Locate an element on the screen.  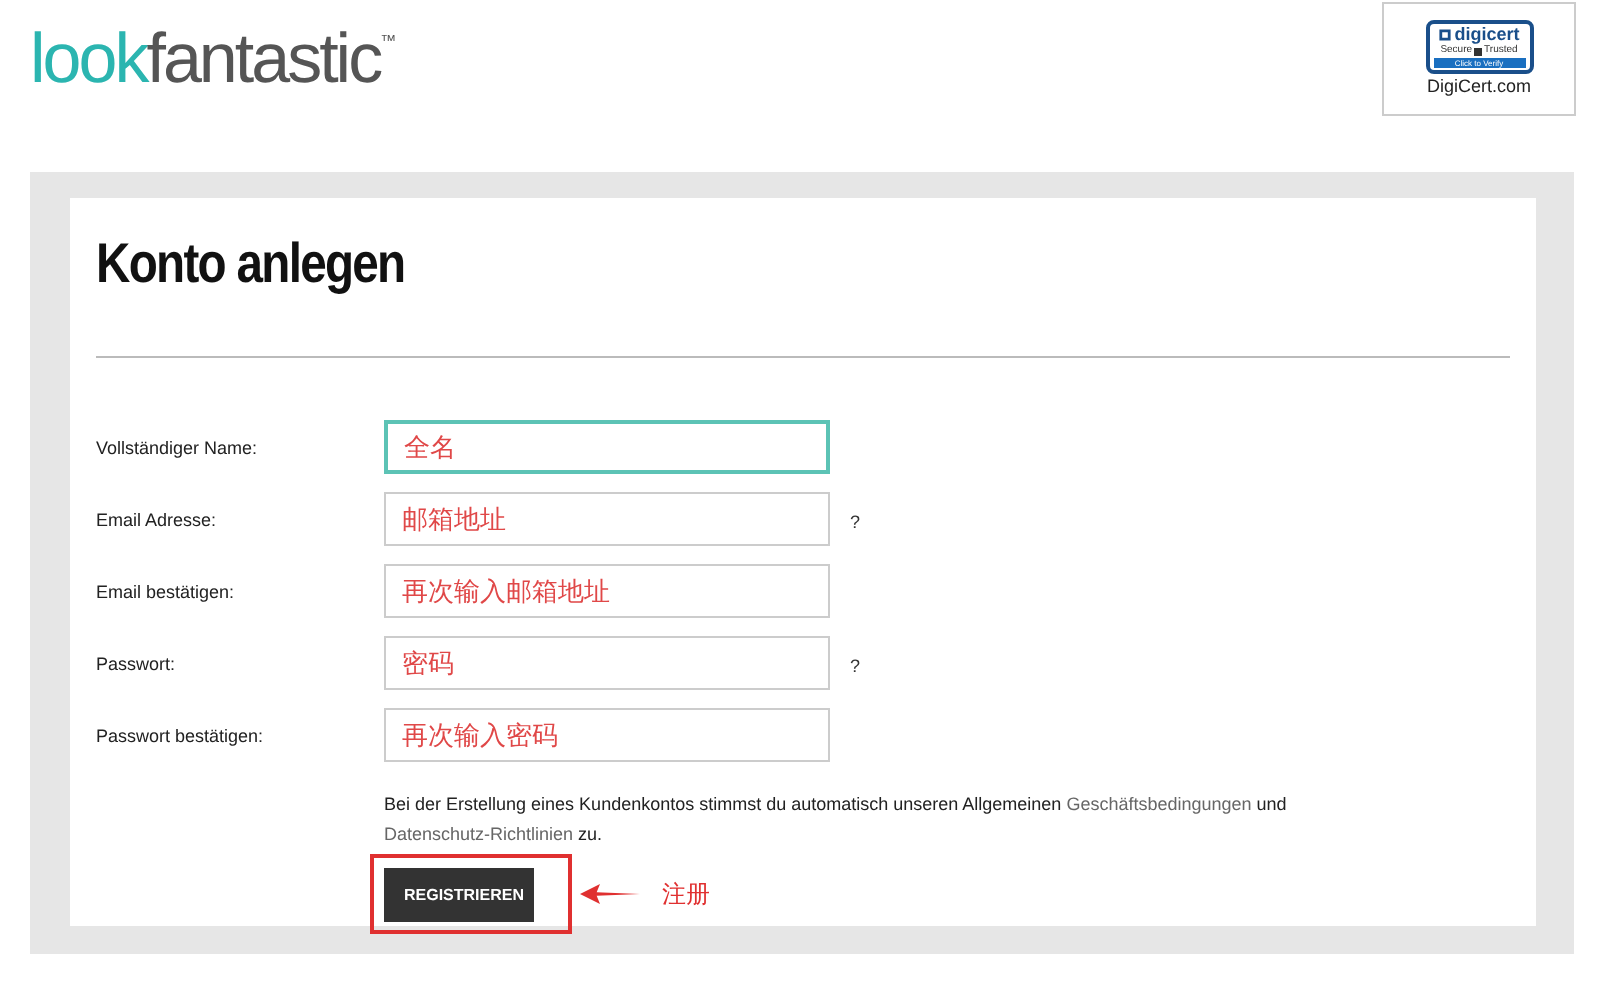
input-field: 密码 is located at coordinates (607, 663).